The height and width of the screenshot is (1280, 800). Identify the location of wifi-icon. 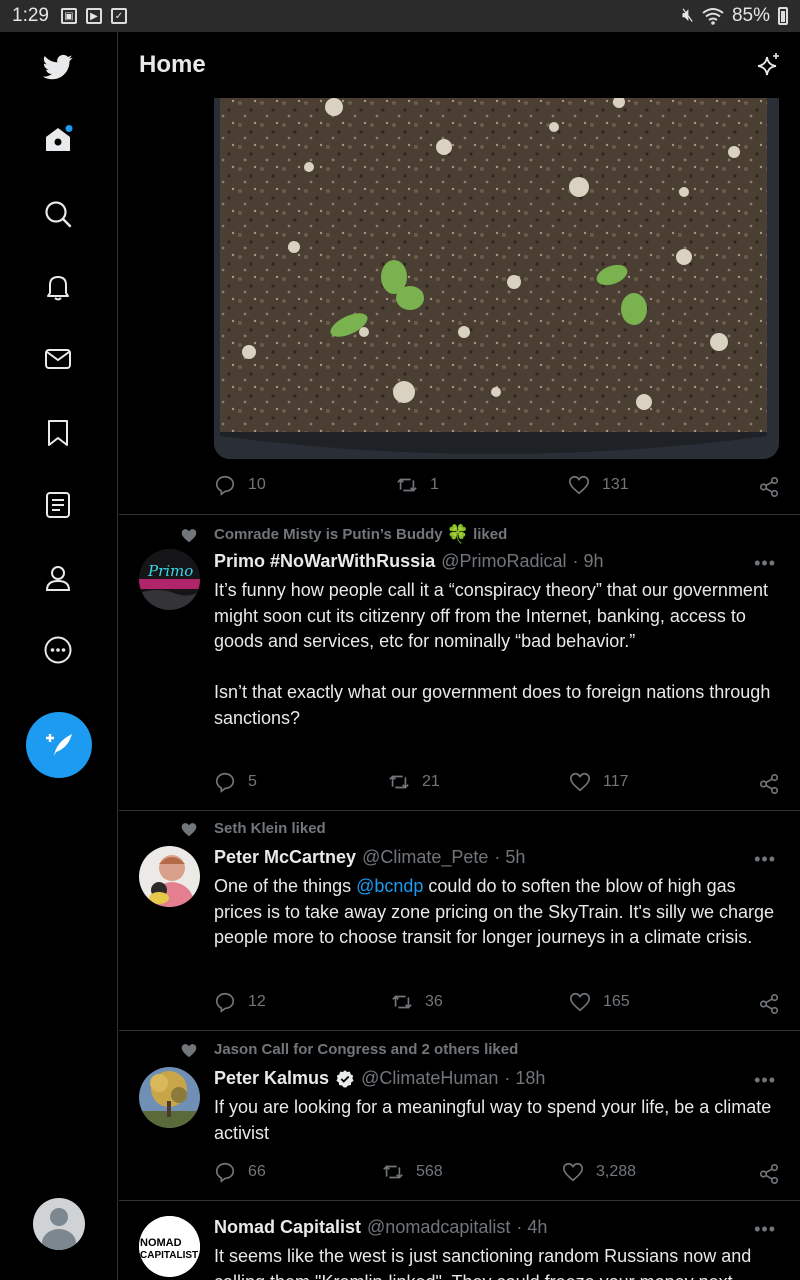
(713, 16).